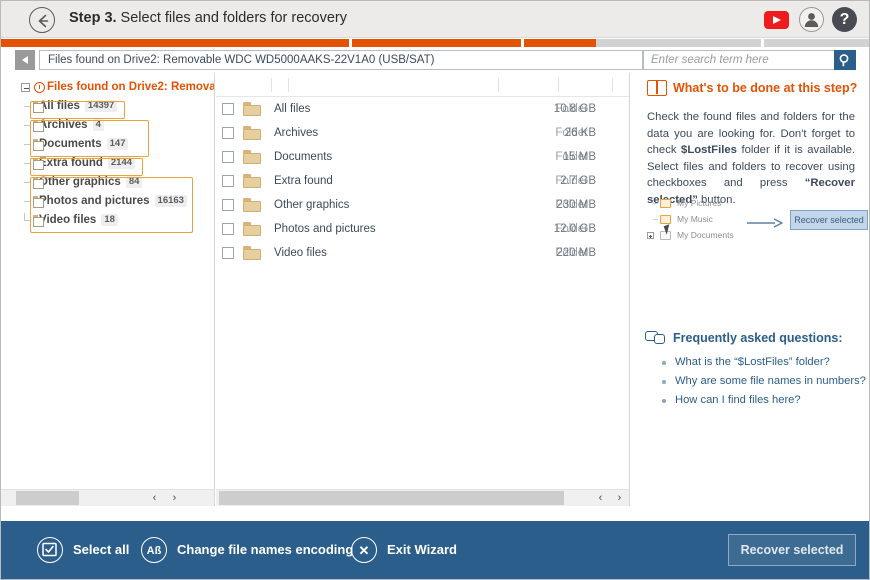 The height and width of the screenshot is (580, 870). I want to click on table-row: Photos and pictures Folder 12.0 GB, so click(422, 229).